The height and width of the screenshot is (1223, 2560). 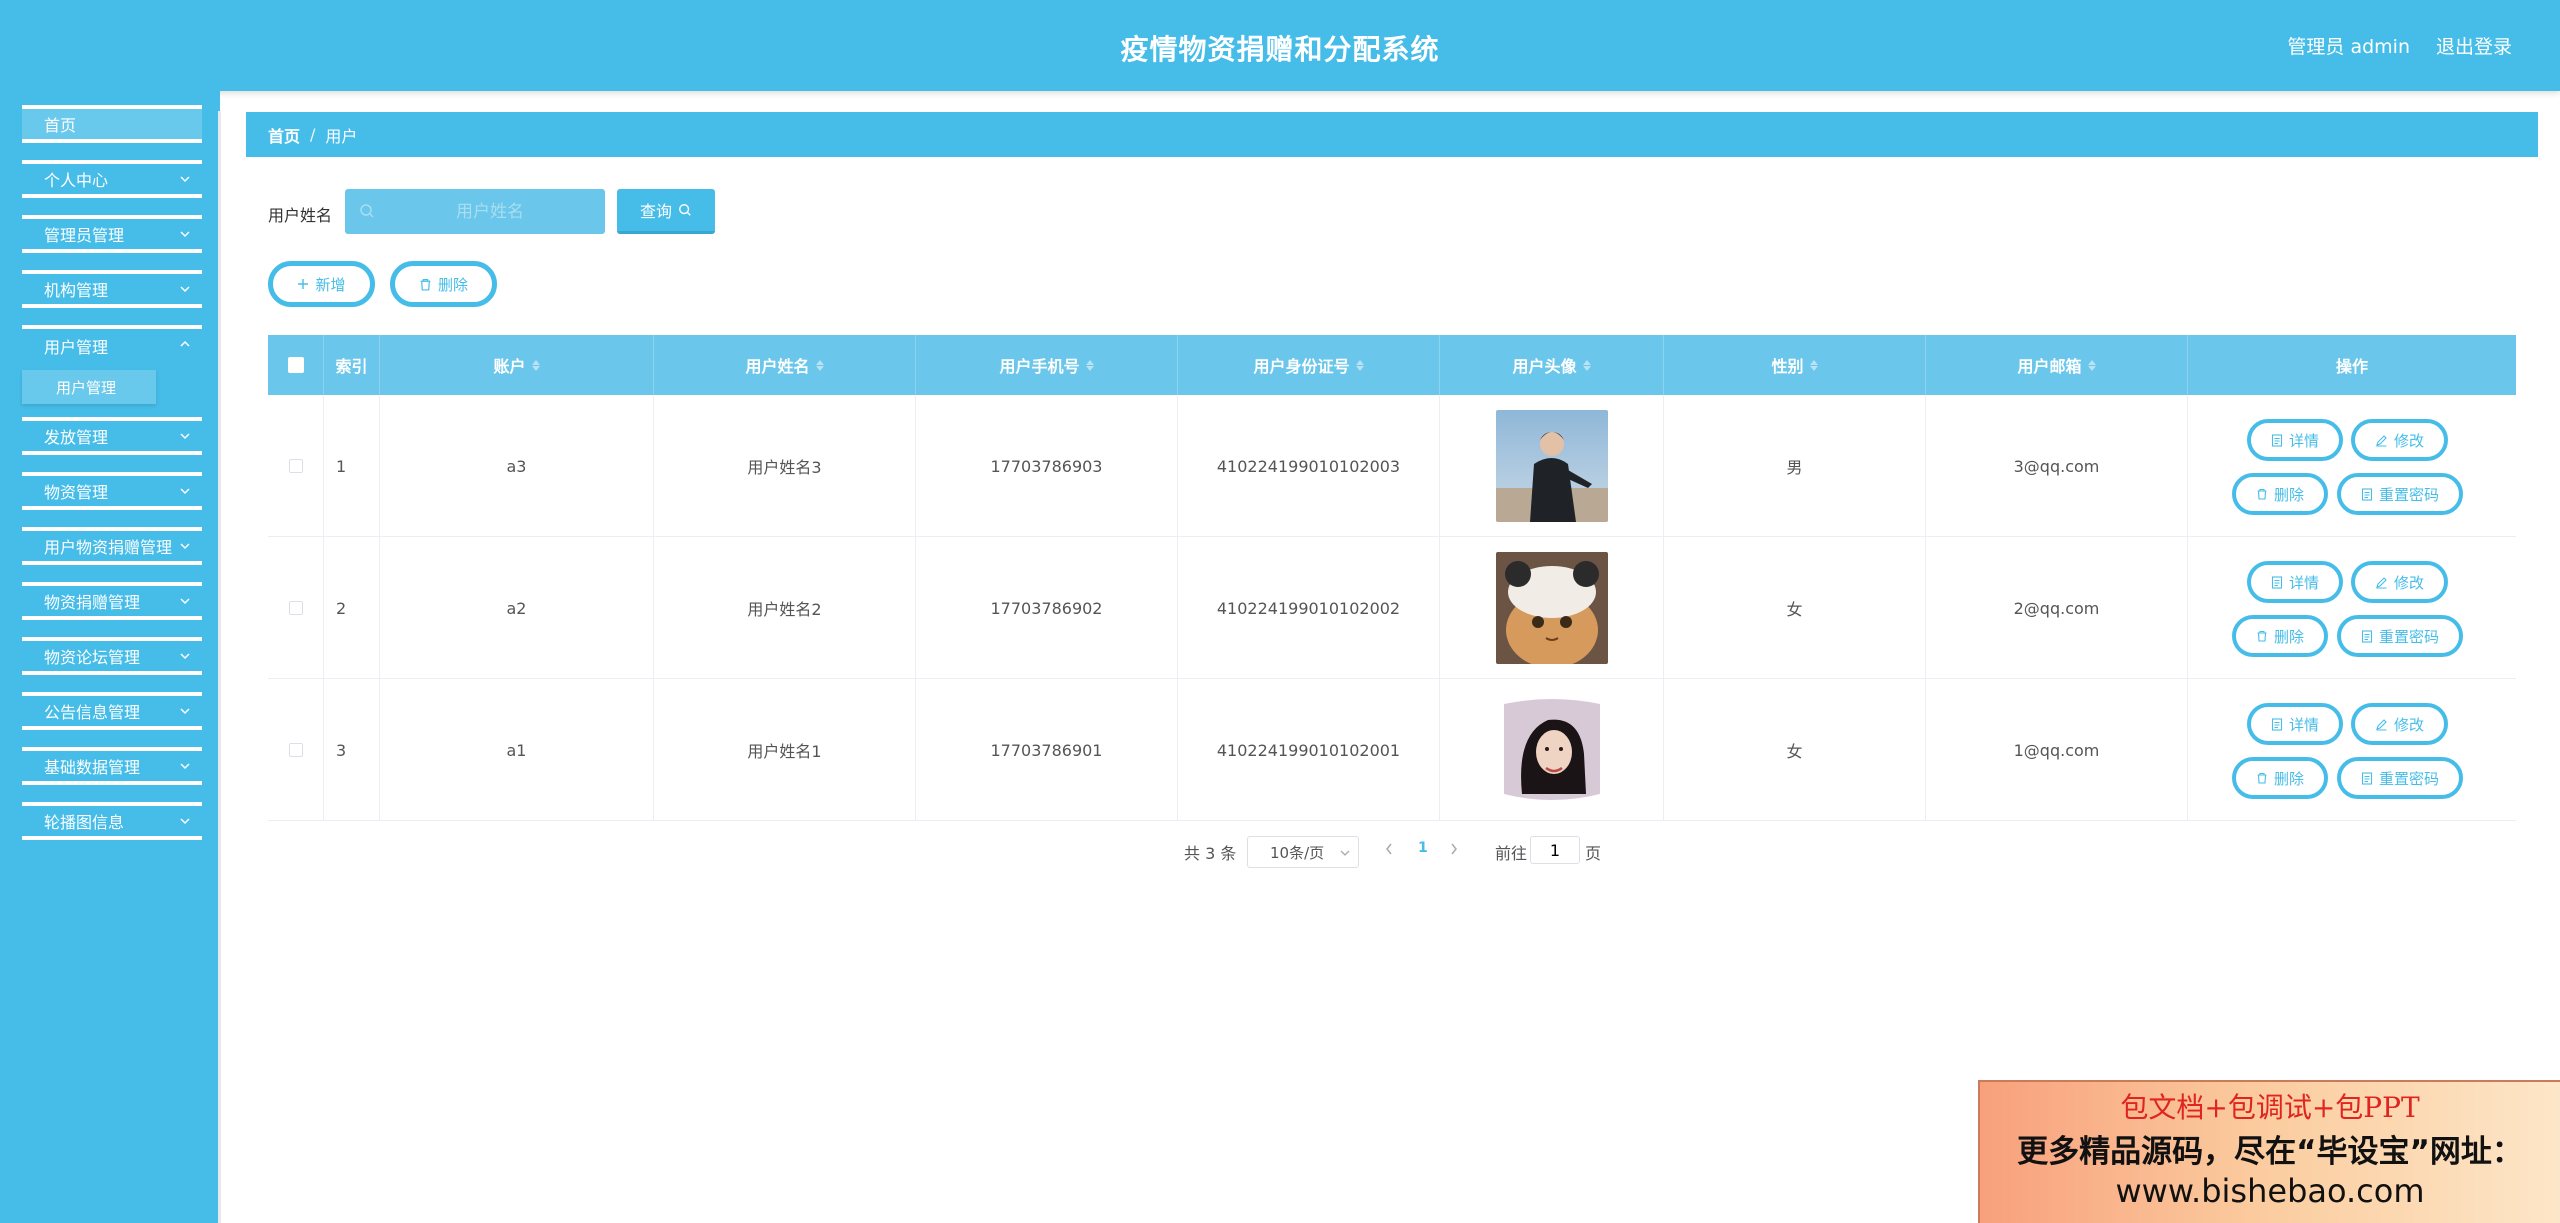 What do you see at coordinates (2057, 608) in the screenshot?
I see `cell-email: 2@qq.com` at bounding box center [2057, 608].